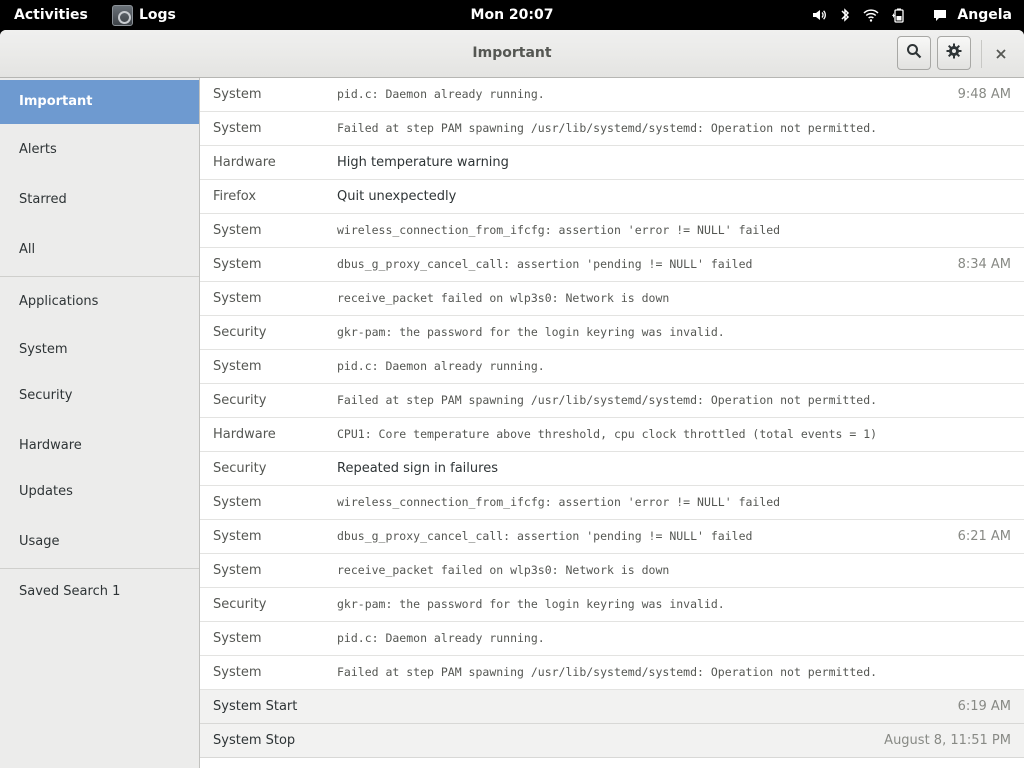 This screenshot has width=1024, height=768. I want to click on app-menu: Logs, so click(144, 15).